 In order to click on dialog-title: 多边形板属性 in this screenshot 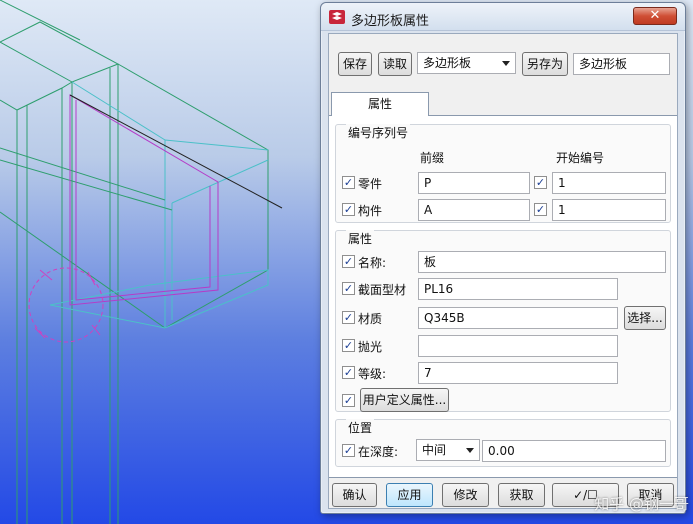, I will do `click(390, 21)`.